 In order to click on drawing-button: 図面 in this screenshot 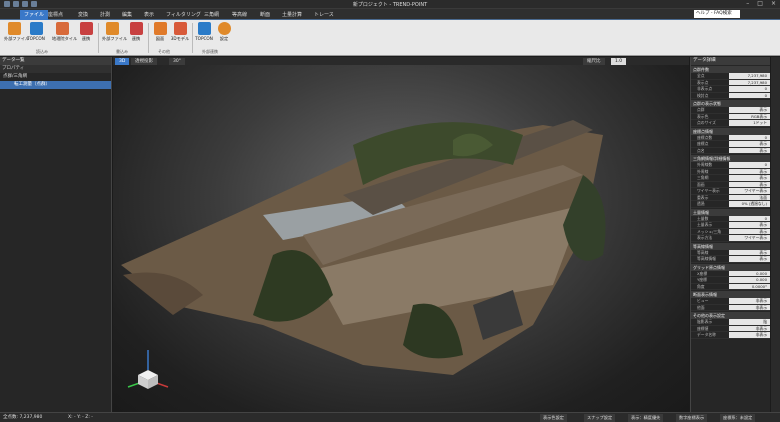, I will do `click(160, 34)`.